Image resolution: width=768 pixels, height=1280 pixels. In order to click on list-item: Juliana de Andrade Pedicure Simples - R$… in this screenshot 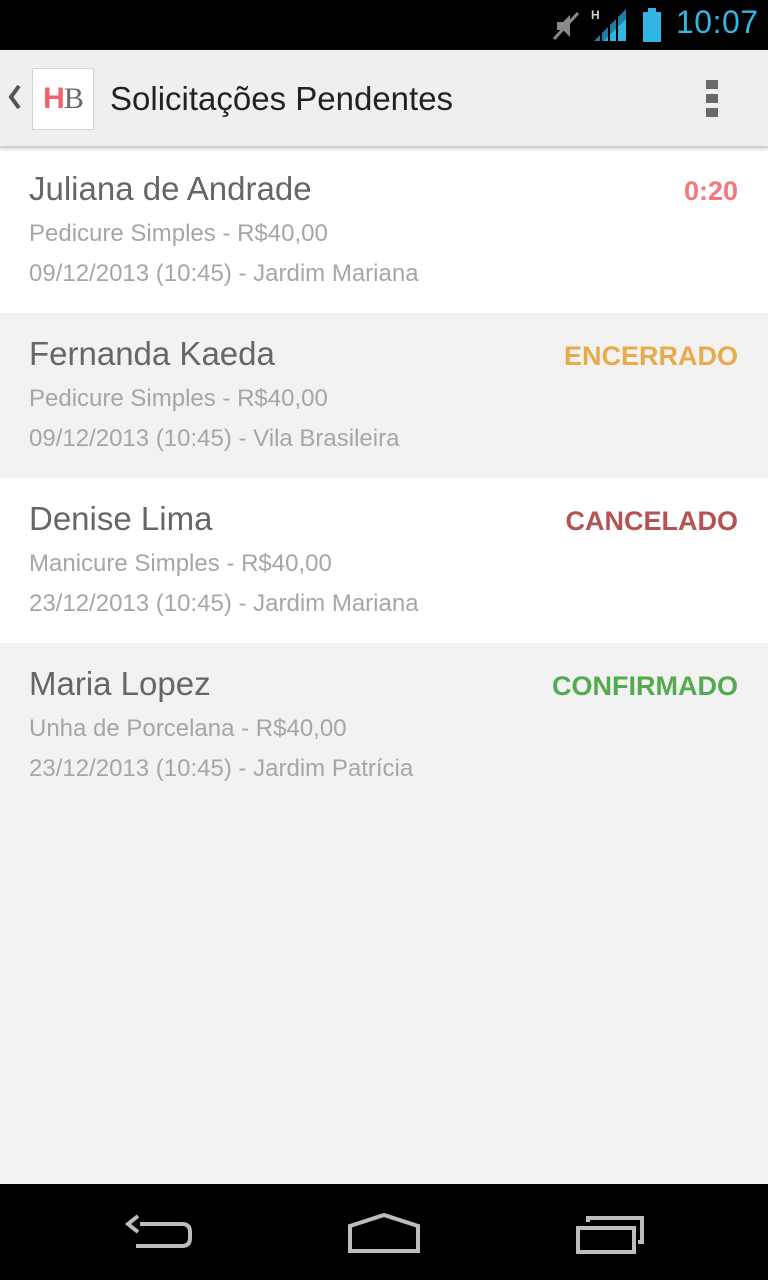, I will do `click(384, 230)`.